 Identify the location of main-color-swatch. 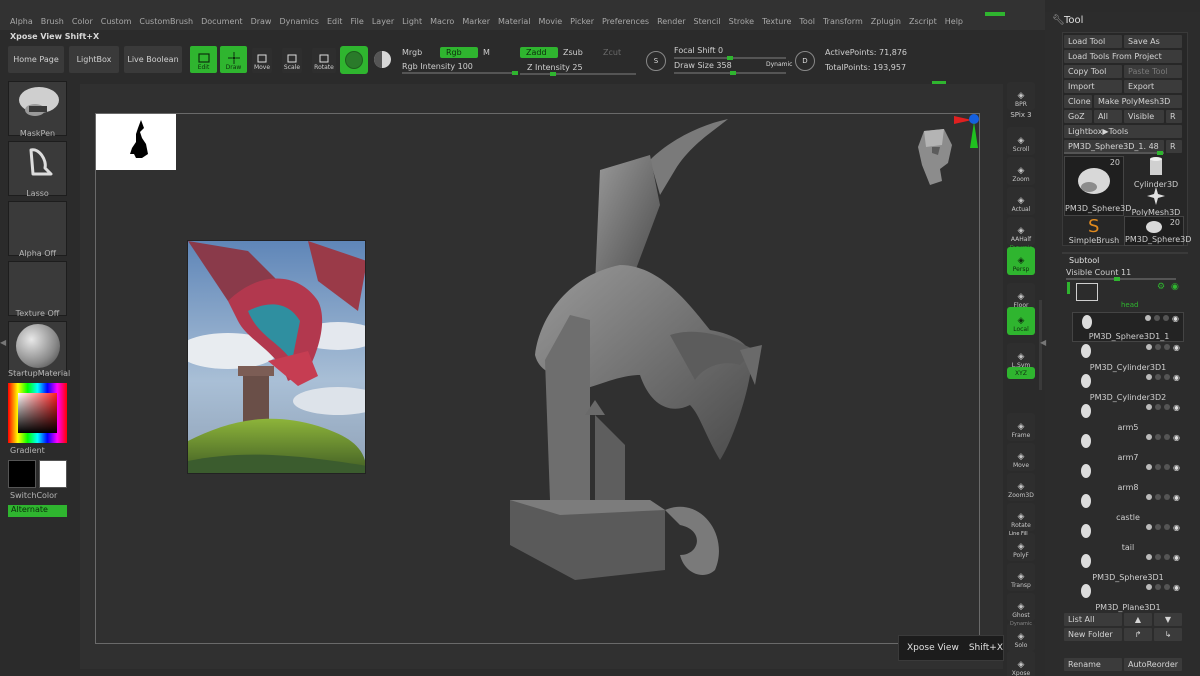
(22, 474).